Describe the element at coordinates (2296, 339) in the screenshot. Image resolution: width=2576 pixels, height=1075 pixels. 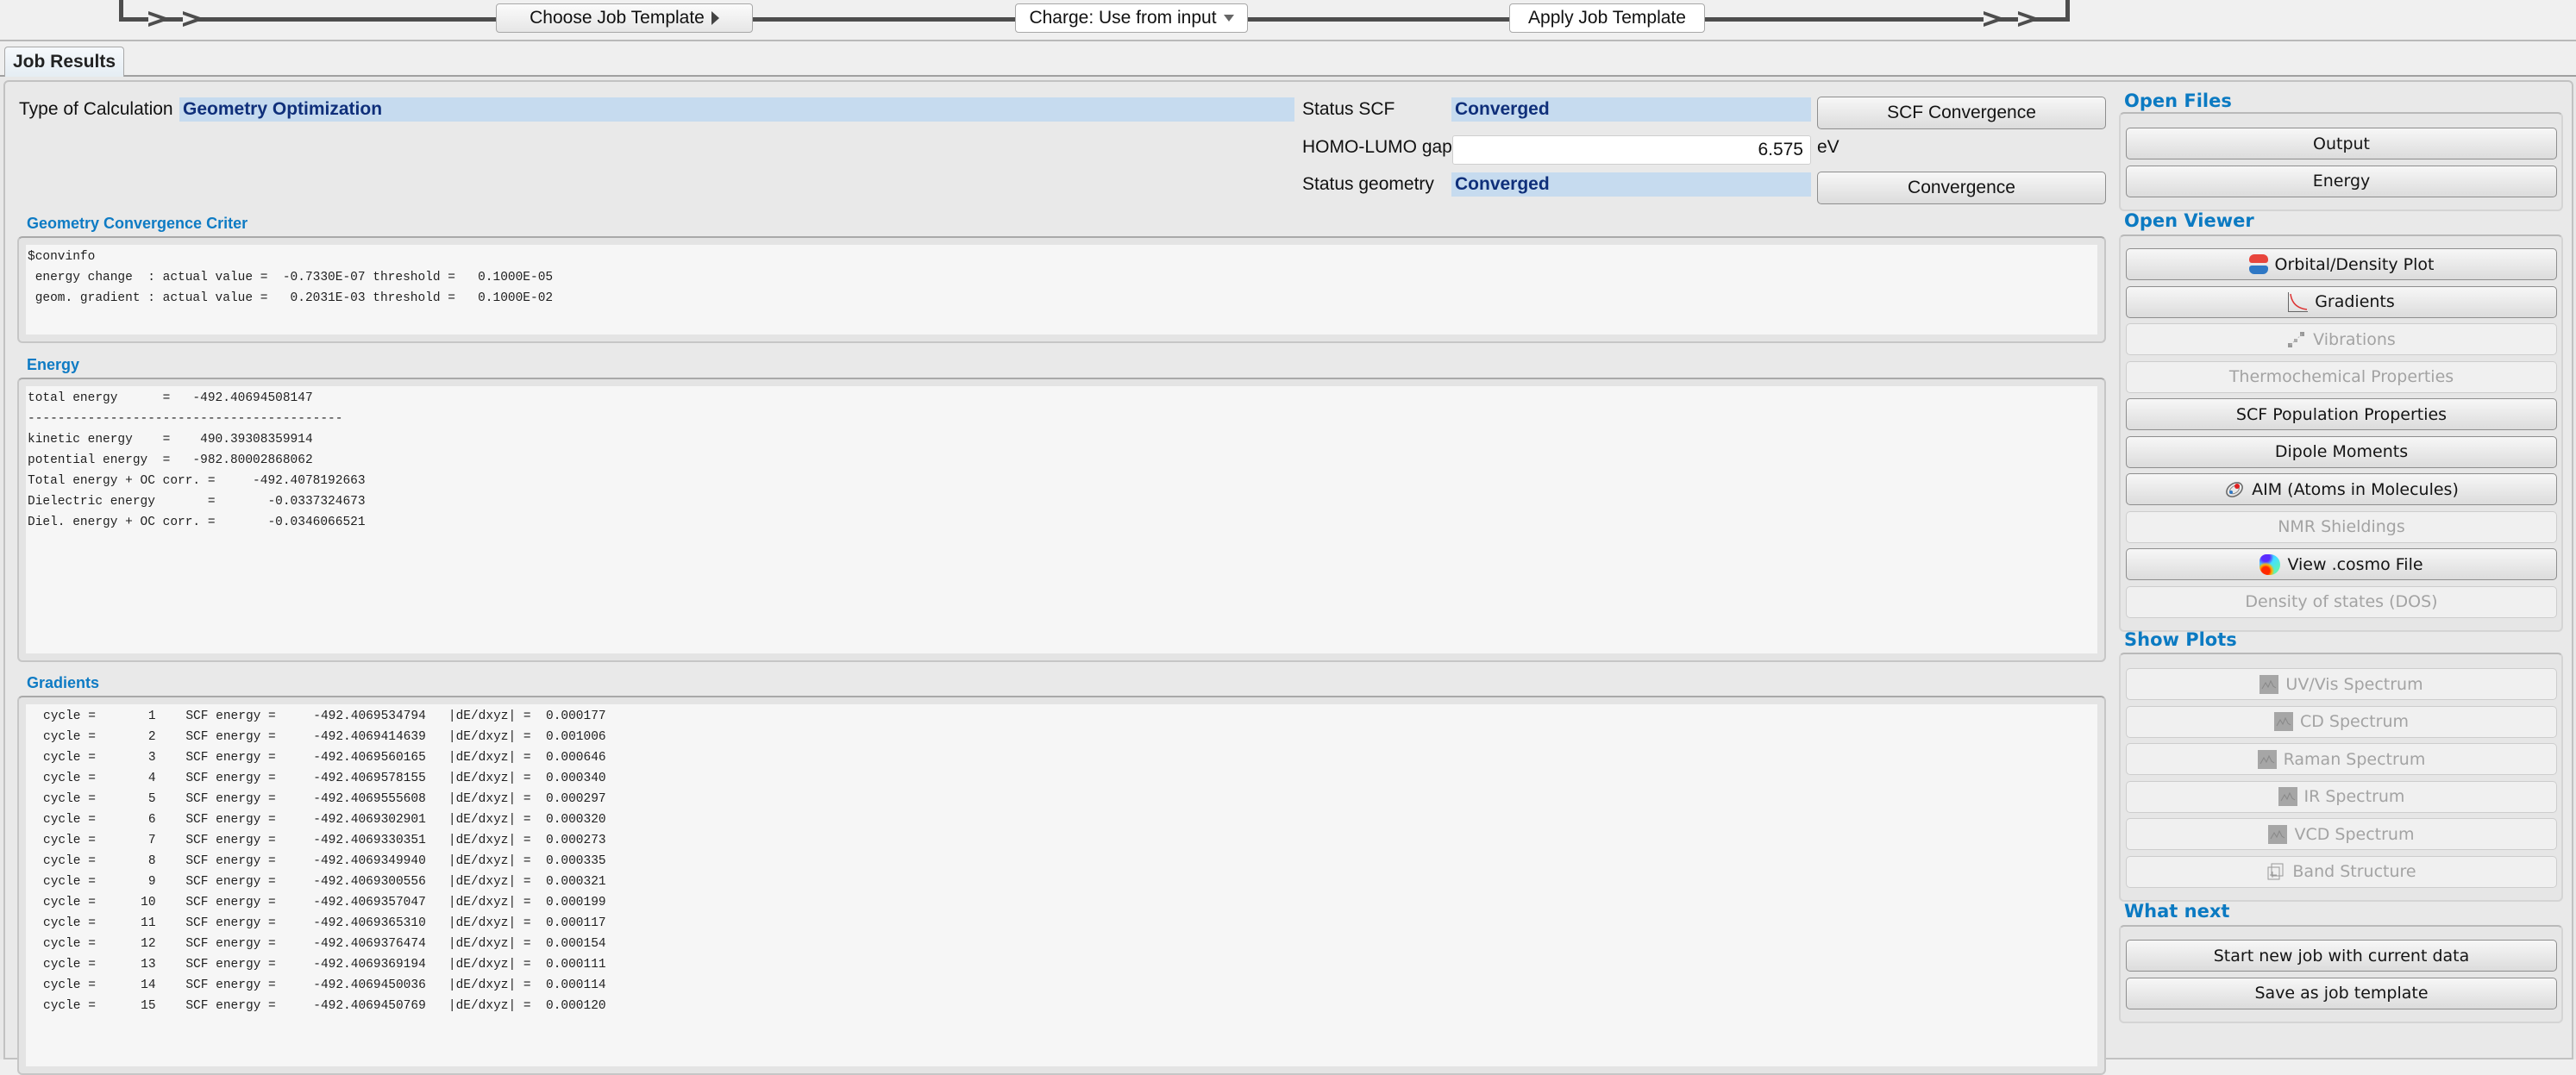
I see `vibrations-icon` at that location.